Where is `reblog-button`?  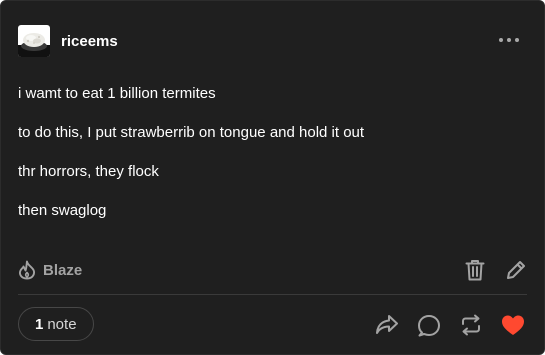 reblog-button is located at coordinates (471, 325).